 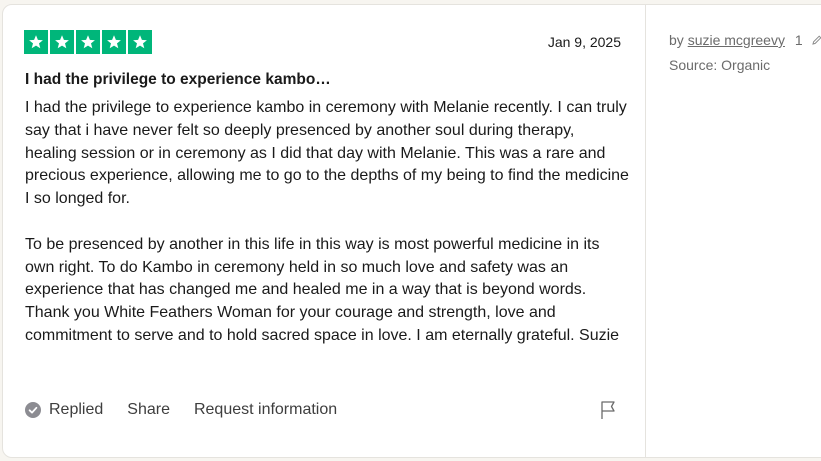 What do you see at coordinates (736, 40) in the screenshot?
I see `reviewer-name-link: suzie mcgreevy` at bounding box center [736, 40].